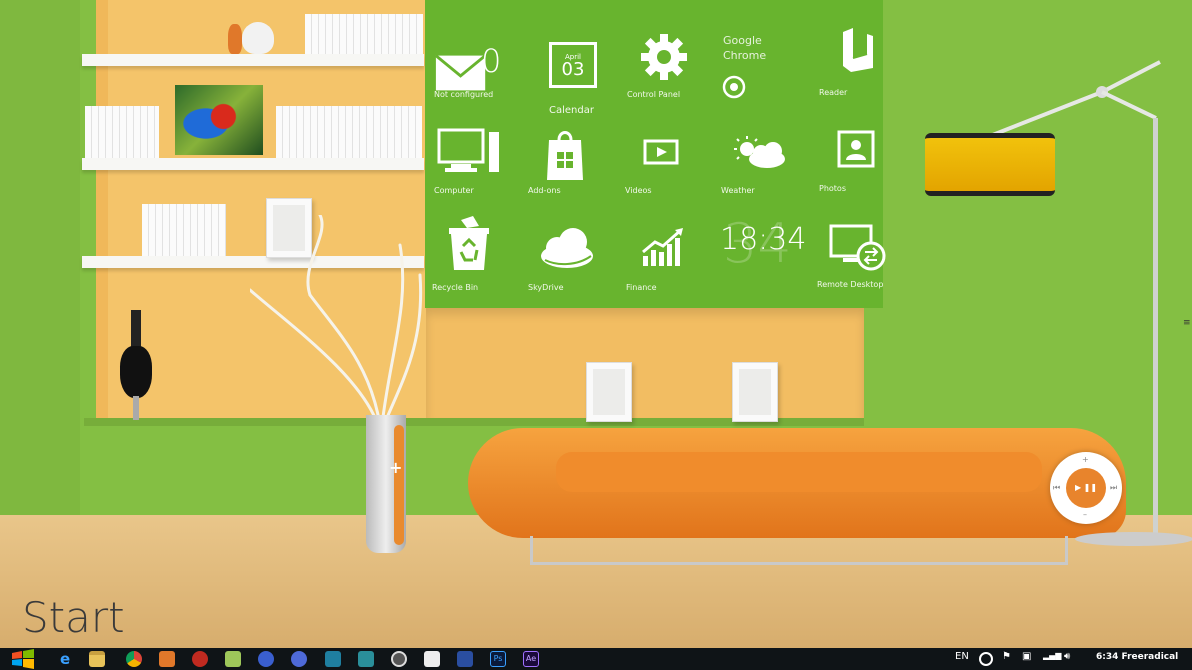  What do you see at coordinates (738, 190) in the screenshot?
I see `tile-weather-label: Weather` at bounding box center [738, 190].